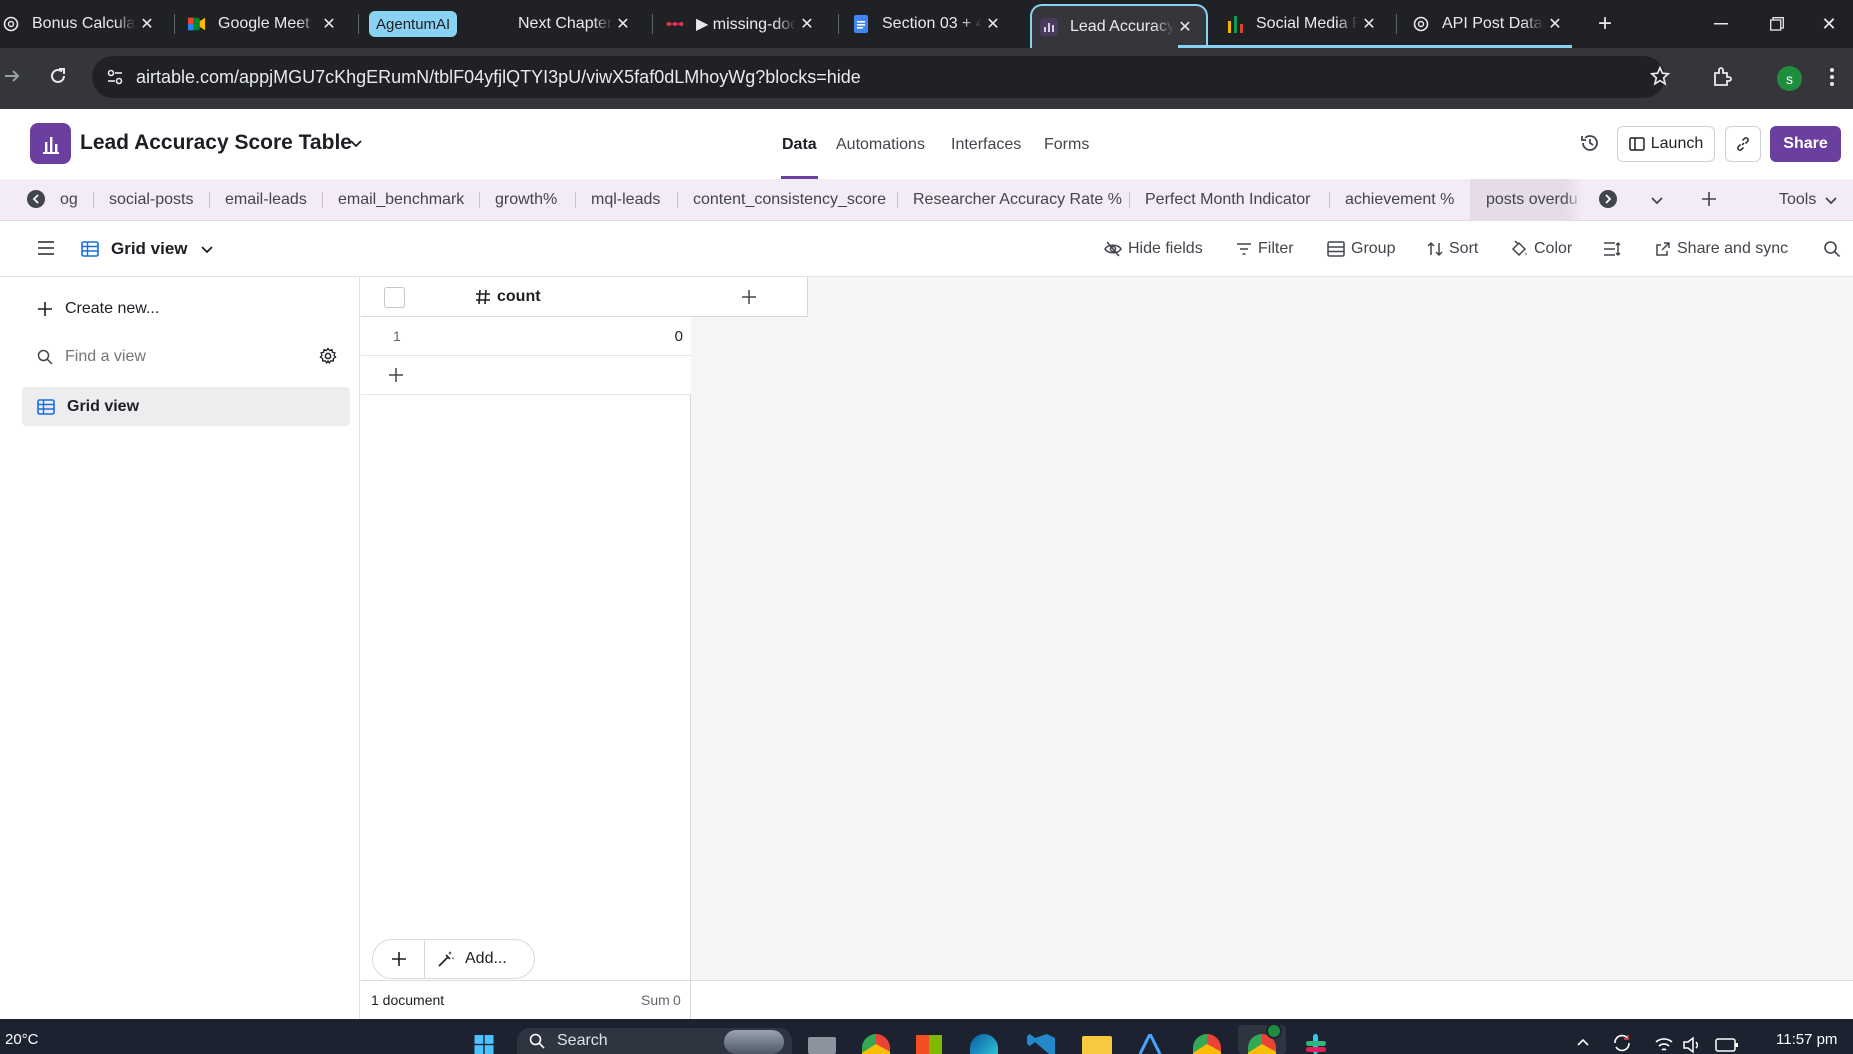  Describe the element at coordinates (1265, 249) in the screenshot. I see `filter-button: Filter` at that location.